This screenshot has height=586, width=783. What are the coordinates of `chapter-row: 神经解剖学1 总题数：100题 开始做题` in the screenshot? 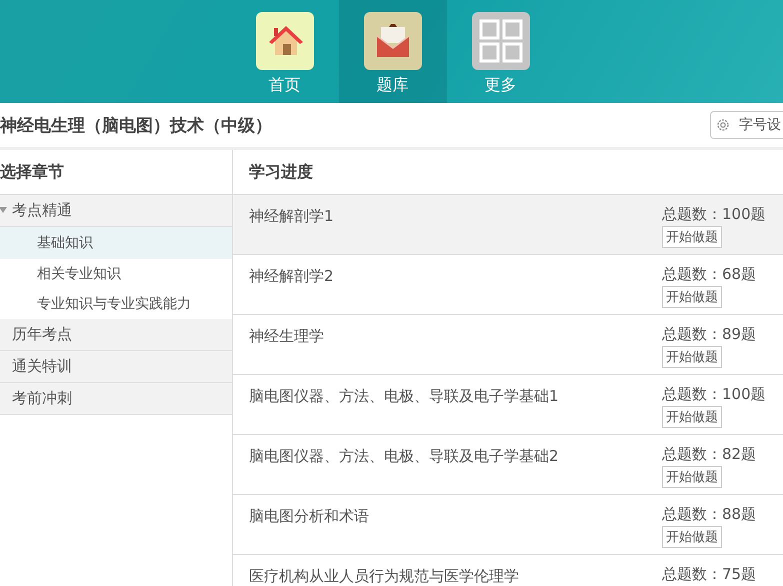 It's located at (508, 225).